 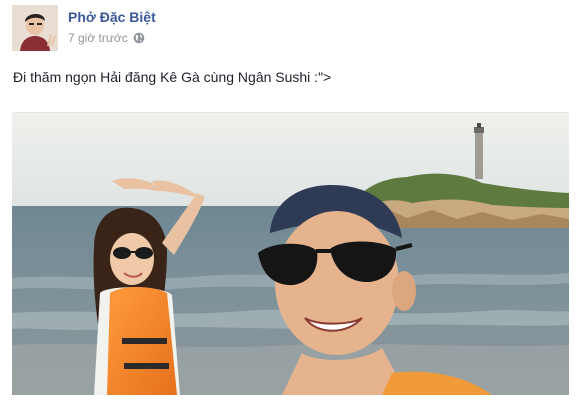 I want to click on author-avatar, so click(x=35, y=28).